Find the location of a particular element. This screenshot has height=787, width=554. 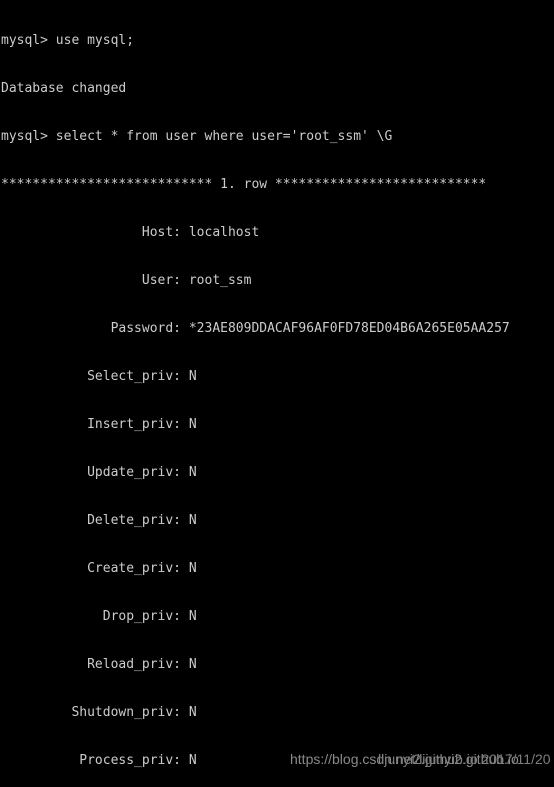

terminal-line: Select_priv: N is located at coordinates (99, 376).